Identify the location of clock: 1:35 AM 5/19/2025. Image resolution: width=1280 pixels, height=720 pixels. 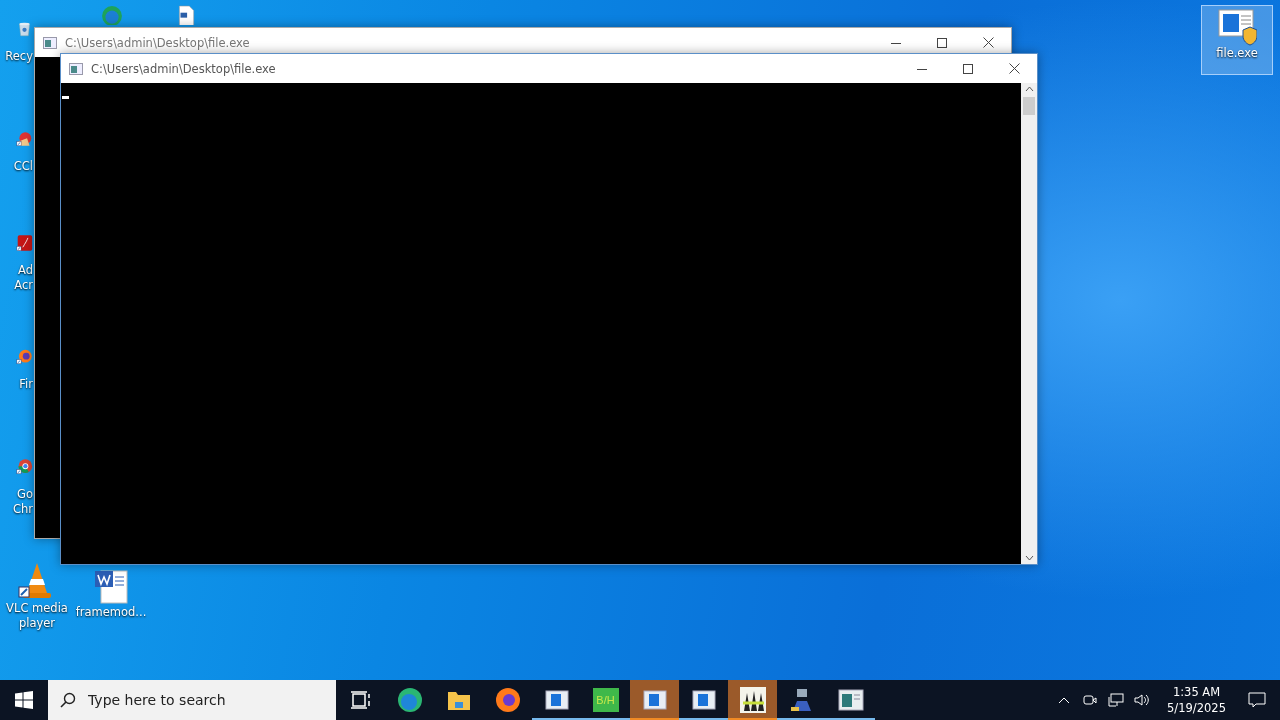
(1196, 700).